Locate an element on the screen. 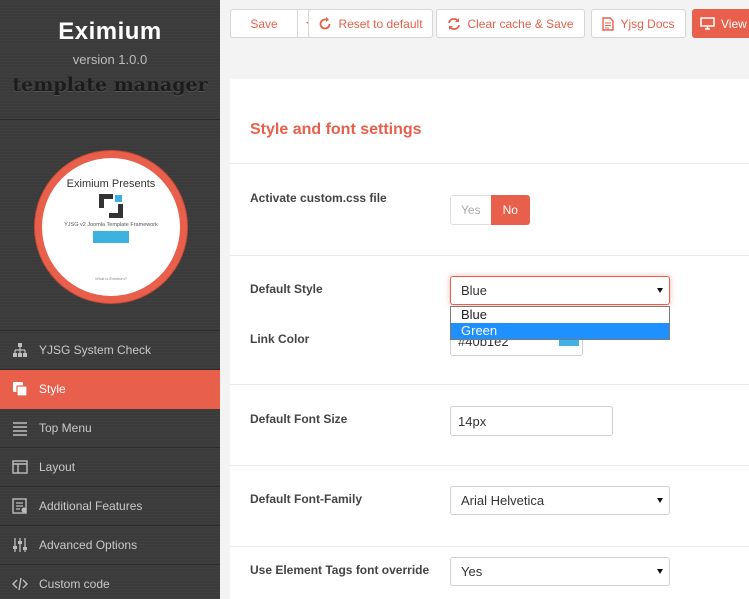 Image resolution: width=749 pixels, height=599 pixels. view-button-label: View is located at coordinates (734, 23).